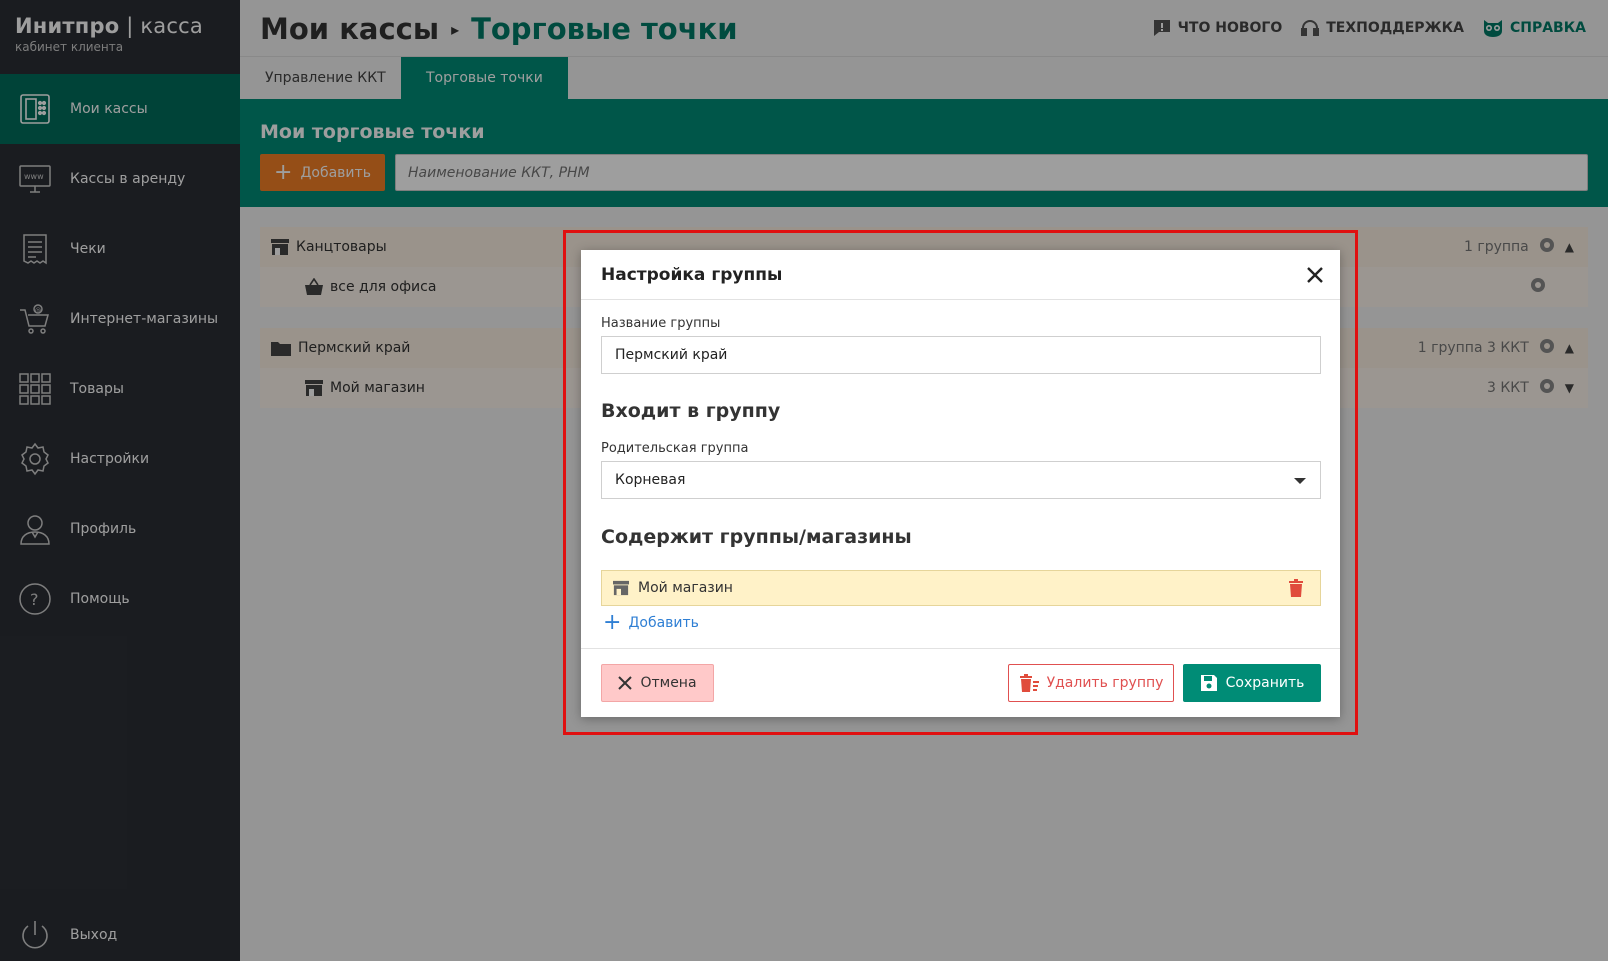 The height and width of the screenshot is (961, 1608). Describe the element at coordinates (663, 623) in the screenshot. I see `add-item-label: Добавить` at that location.